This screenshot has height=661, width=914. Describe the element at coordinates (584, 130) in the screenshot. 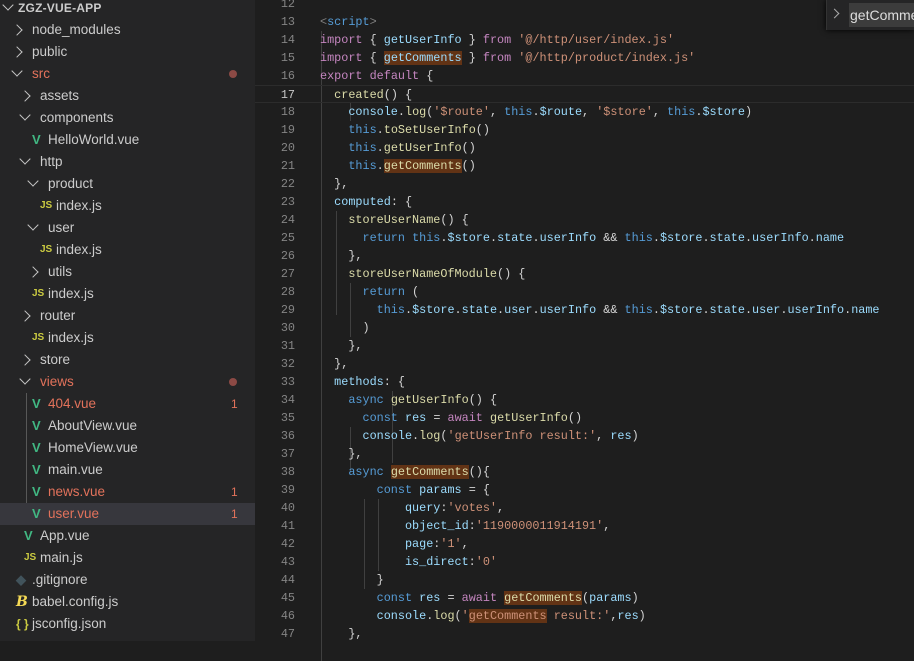

I see `code-line: 19 this.toSetUserInfo()` at that location.